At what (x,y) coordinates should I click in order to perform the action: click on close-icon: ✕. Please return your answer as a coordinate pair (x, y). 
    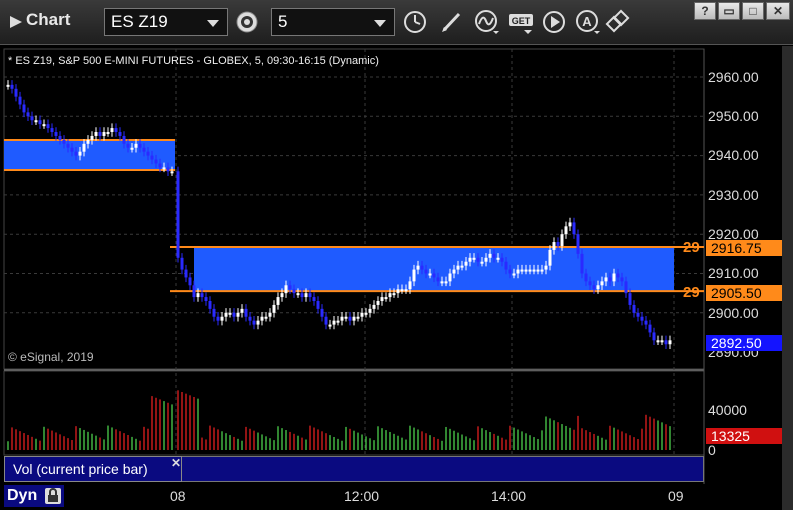
    Looking at the image, I should click on (176, 463).